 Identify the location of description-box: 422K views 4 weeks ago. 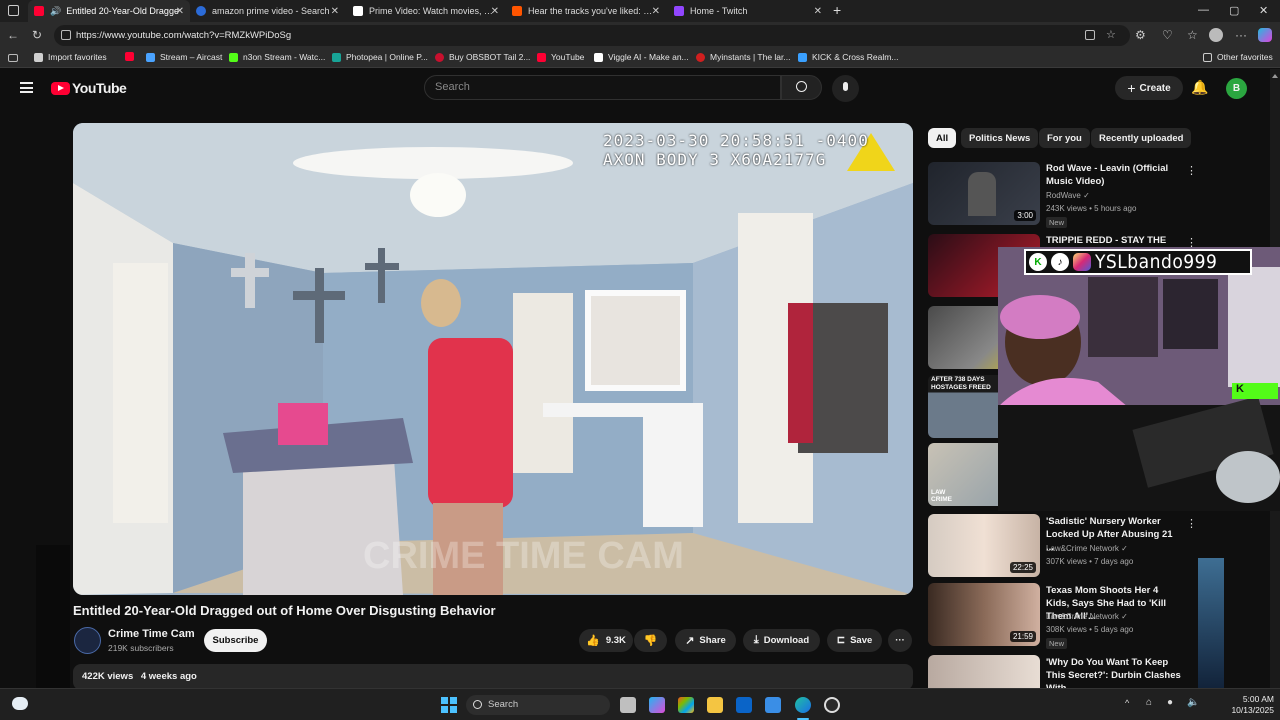
(493, 677).